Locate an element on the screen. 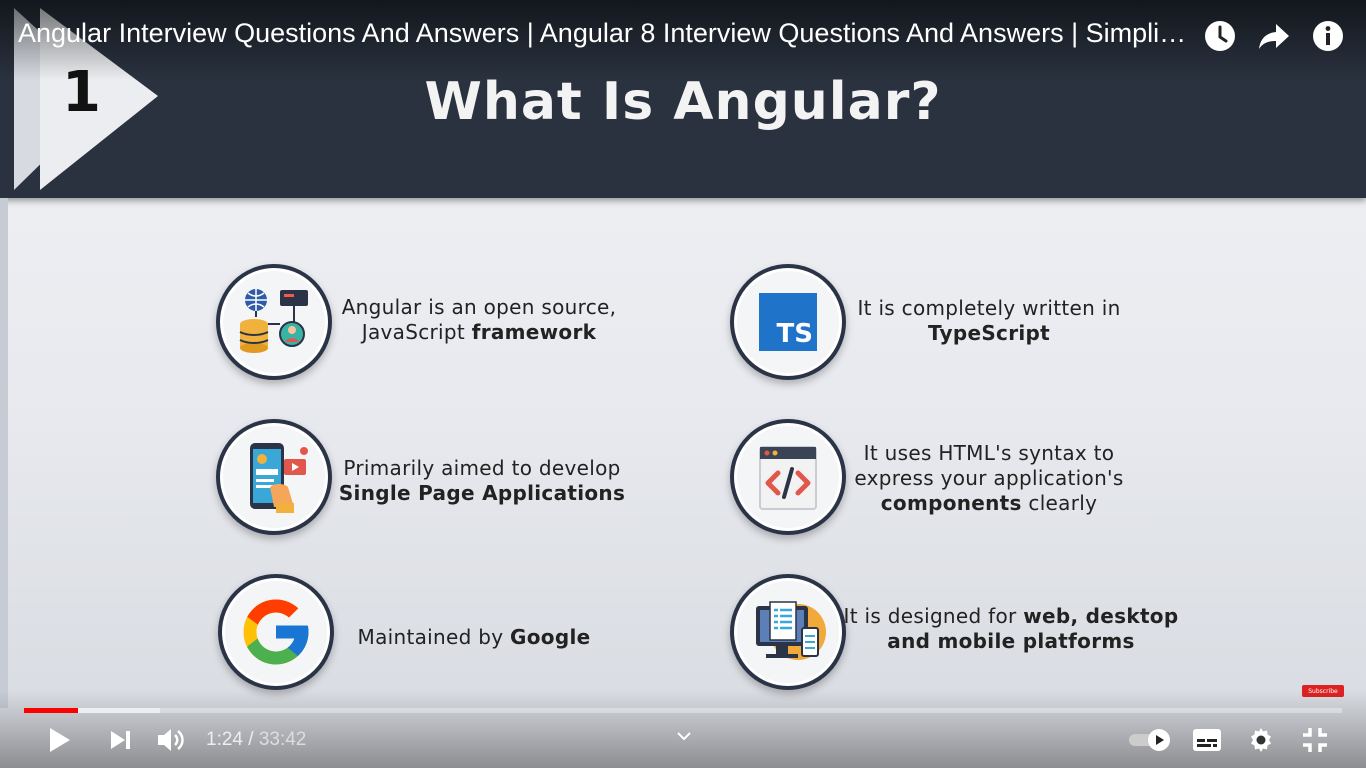  settings-button is located at coordinates (1261, 740).